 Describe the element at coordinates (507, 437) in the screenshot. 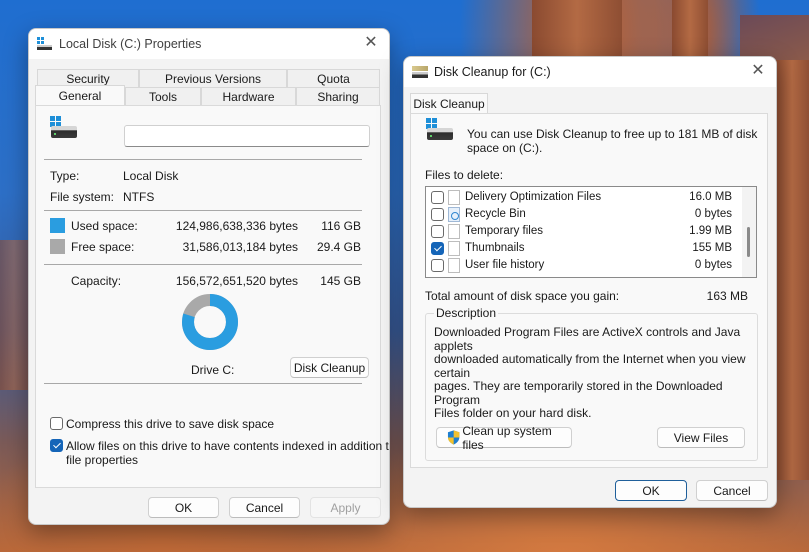

I see `clean-up-system-files-label: Clean up system files` at that location.